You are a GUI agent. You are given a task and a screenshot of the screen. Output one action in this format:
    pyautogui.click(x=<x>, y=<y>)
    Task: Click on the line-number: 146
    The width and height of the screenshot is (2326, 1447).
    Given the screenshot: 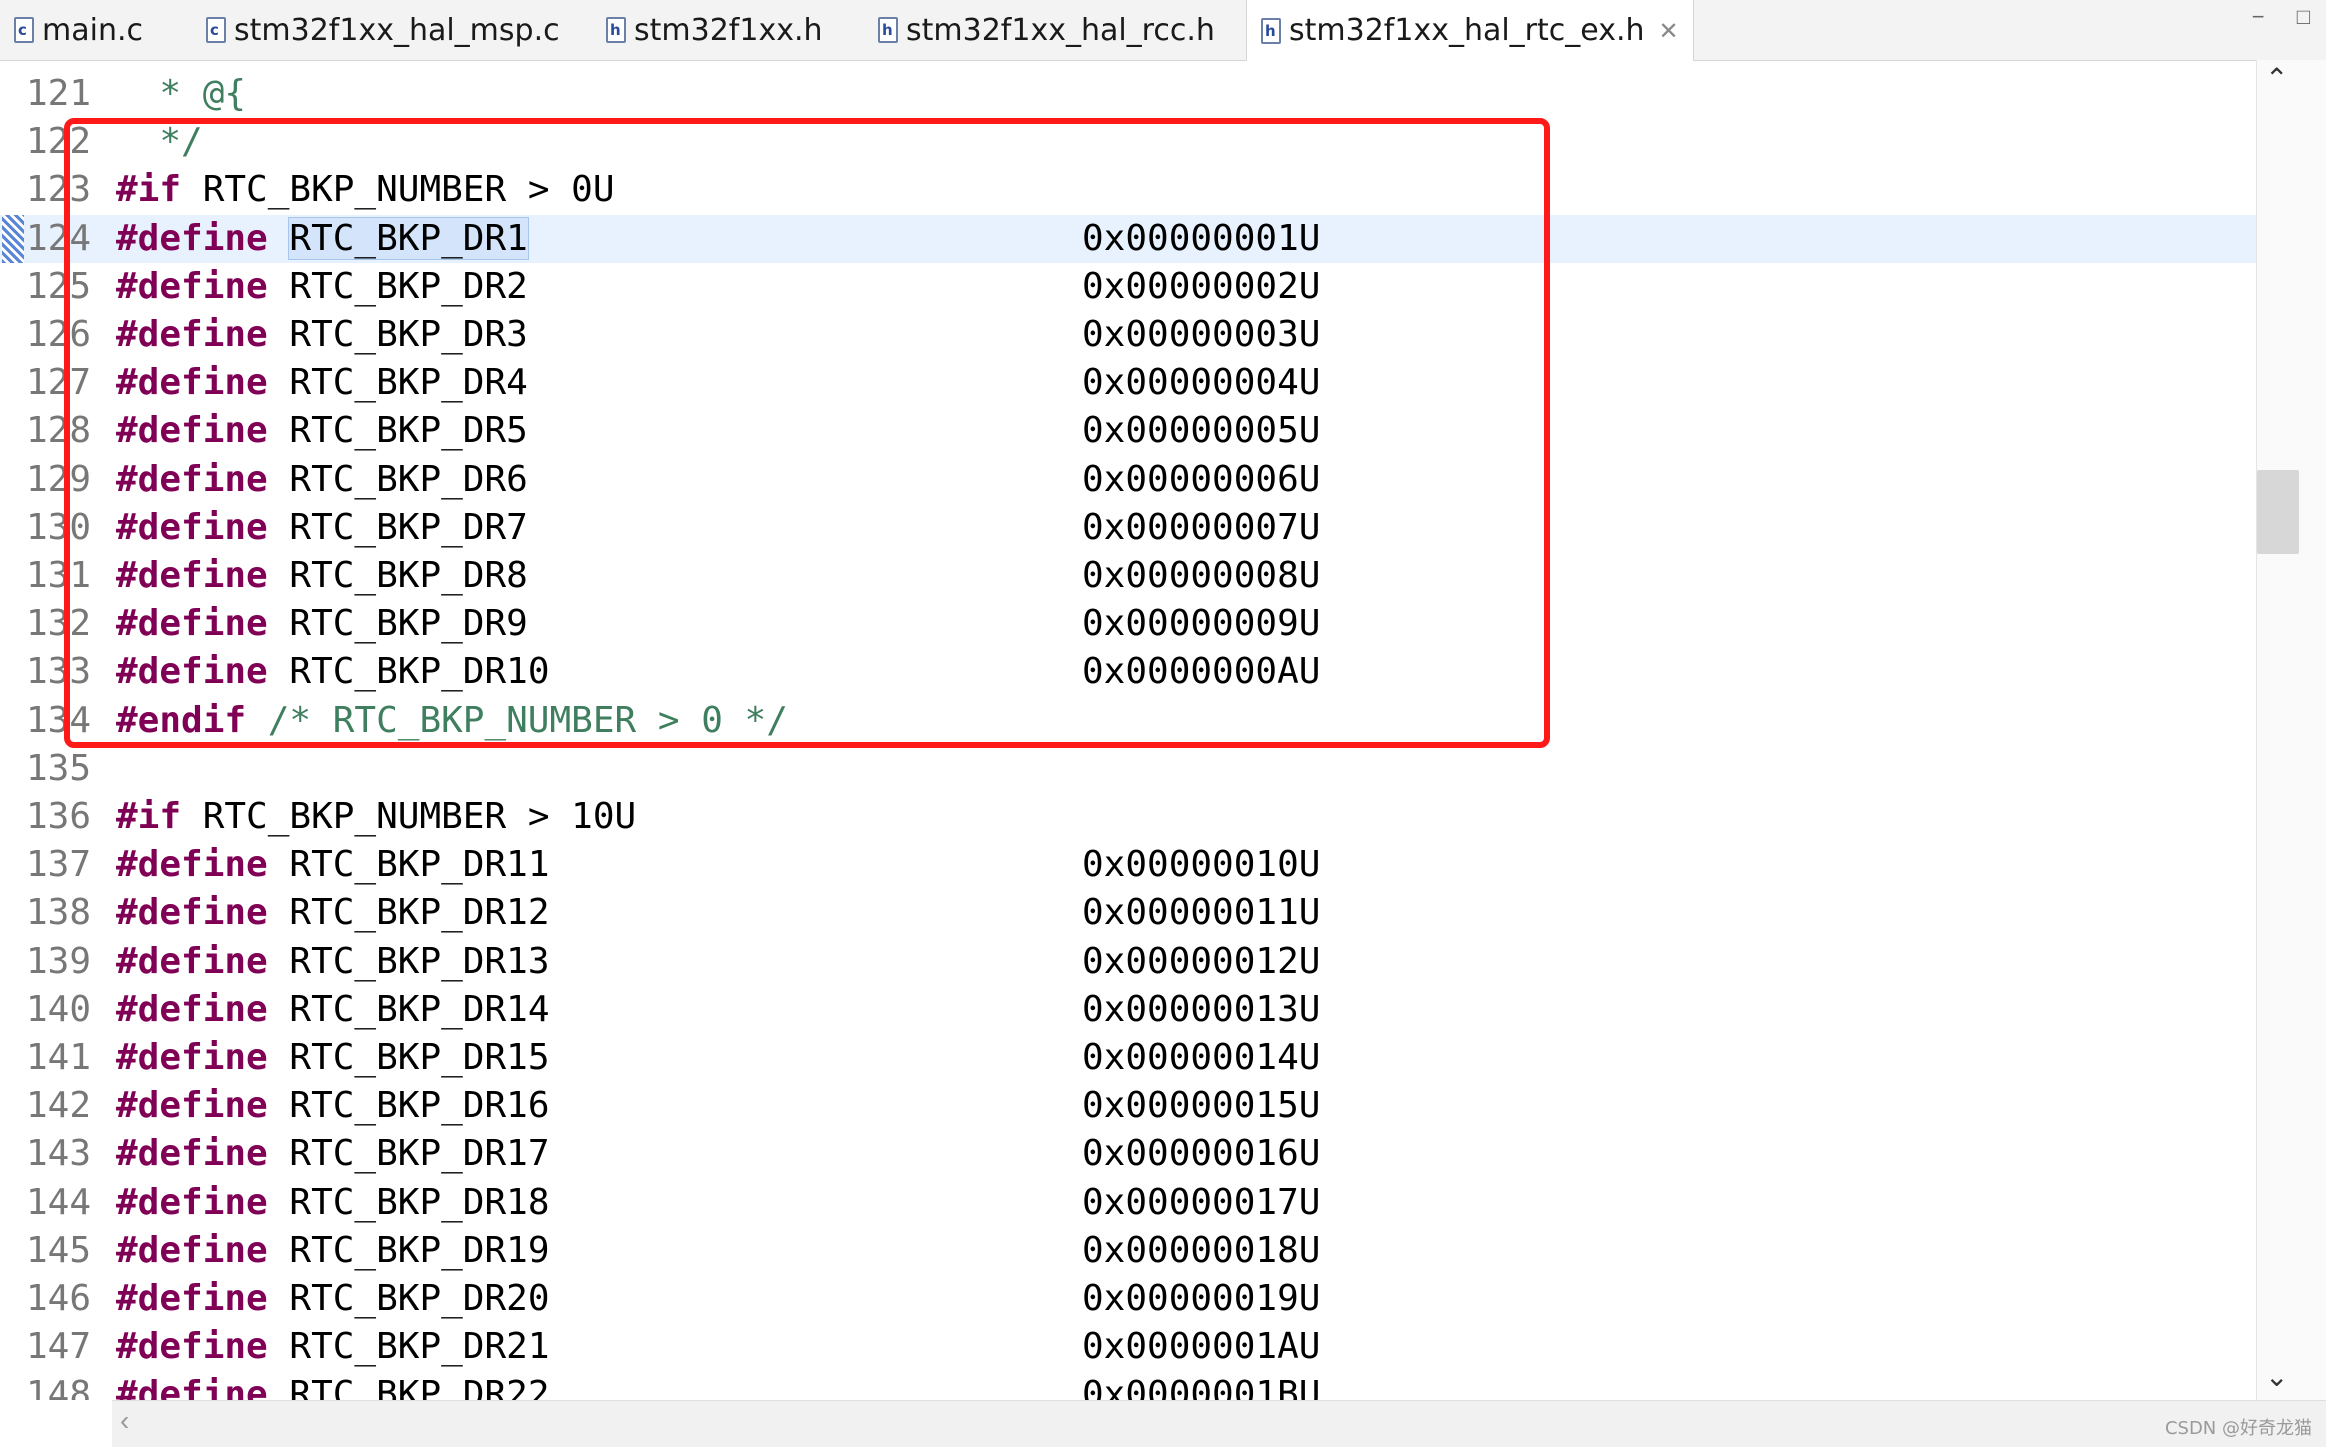 What is the action you would take?
    pyautogui.click(x=59, y=1298)
    